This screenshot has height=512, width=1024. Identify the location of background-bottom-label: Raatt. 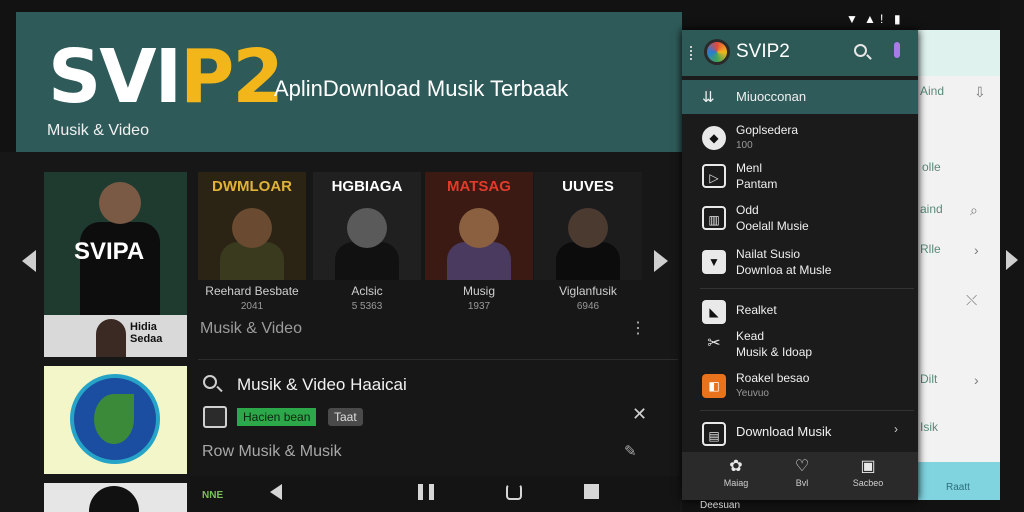
(958, 487).